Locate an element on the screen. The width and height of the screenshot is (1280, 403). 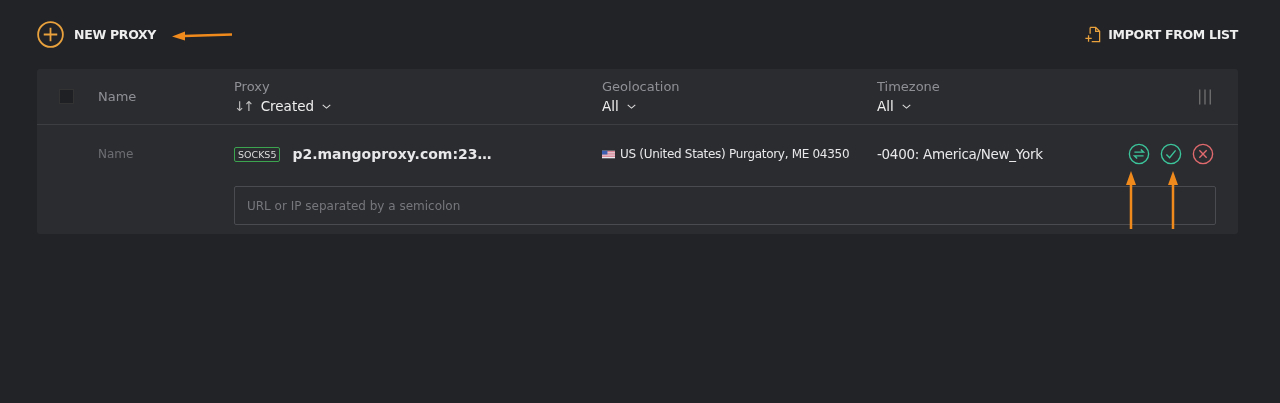
check-icon is located at coordinates (1171, 154).